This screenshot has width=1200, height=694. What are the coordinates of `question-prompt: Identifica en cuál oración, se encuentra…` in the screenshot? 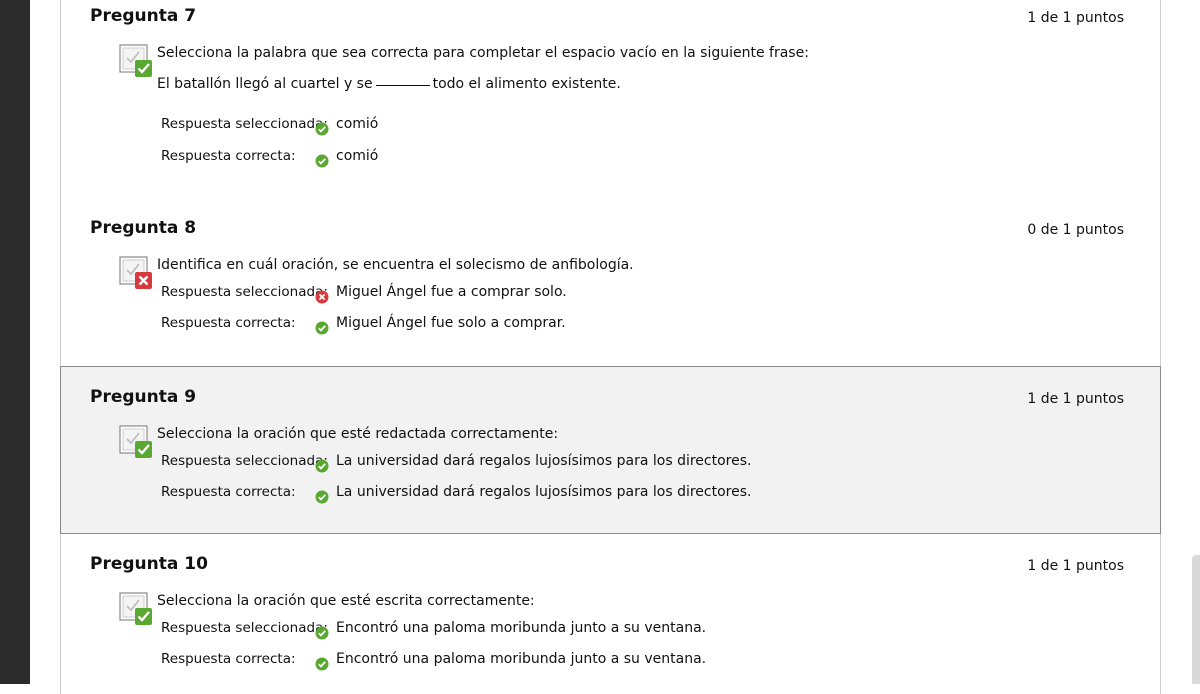 It's located at (395, 265).